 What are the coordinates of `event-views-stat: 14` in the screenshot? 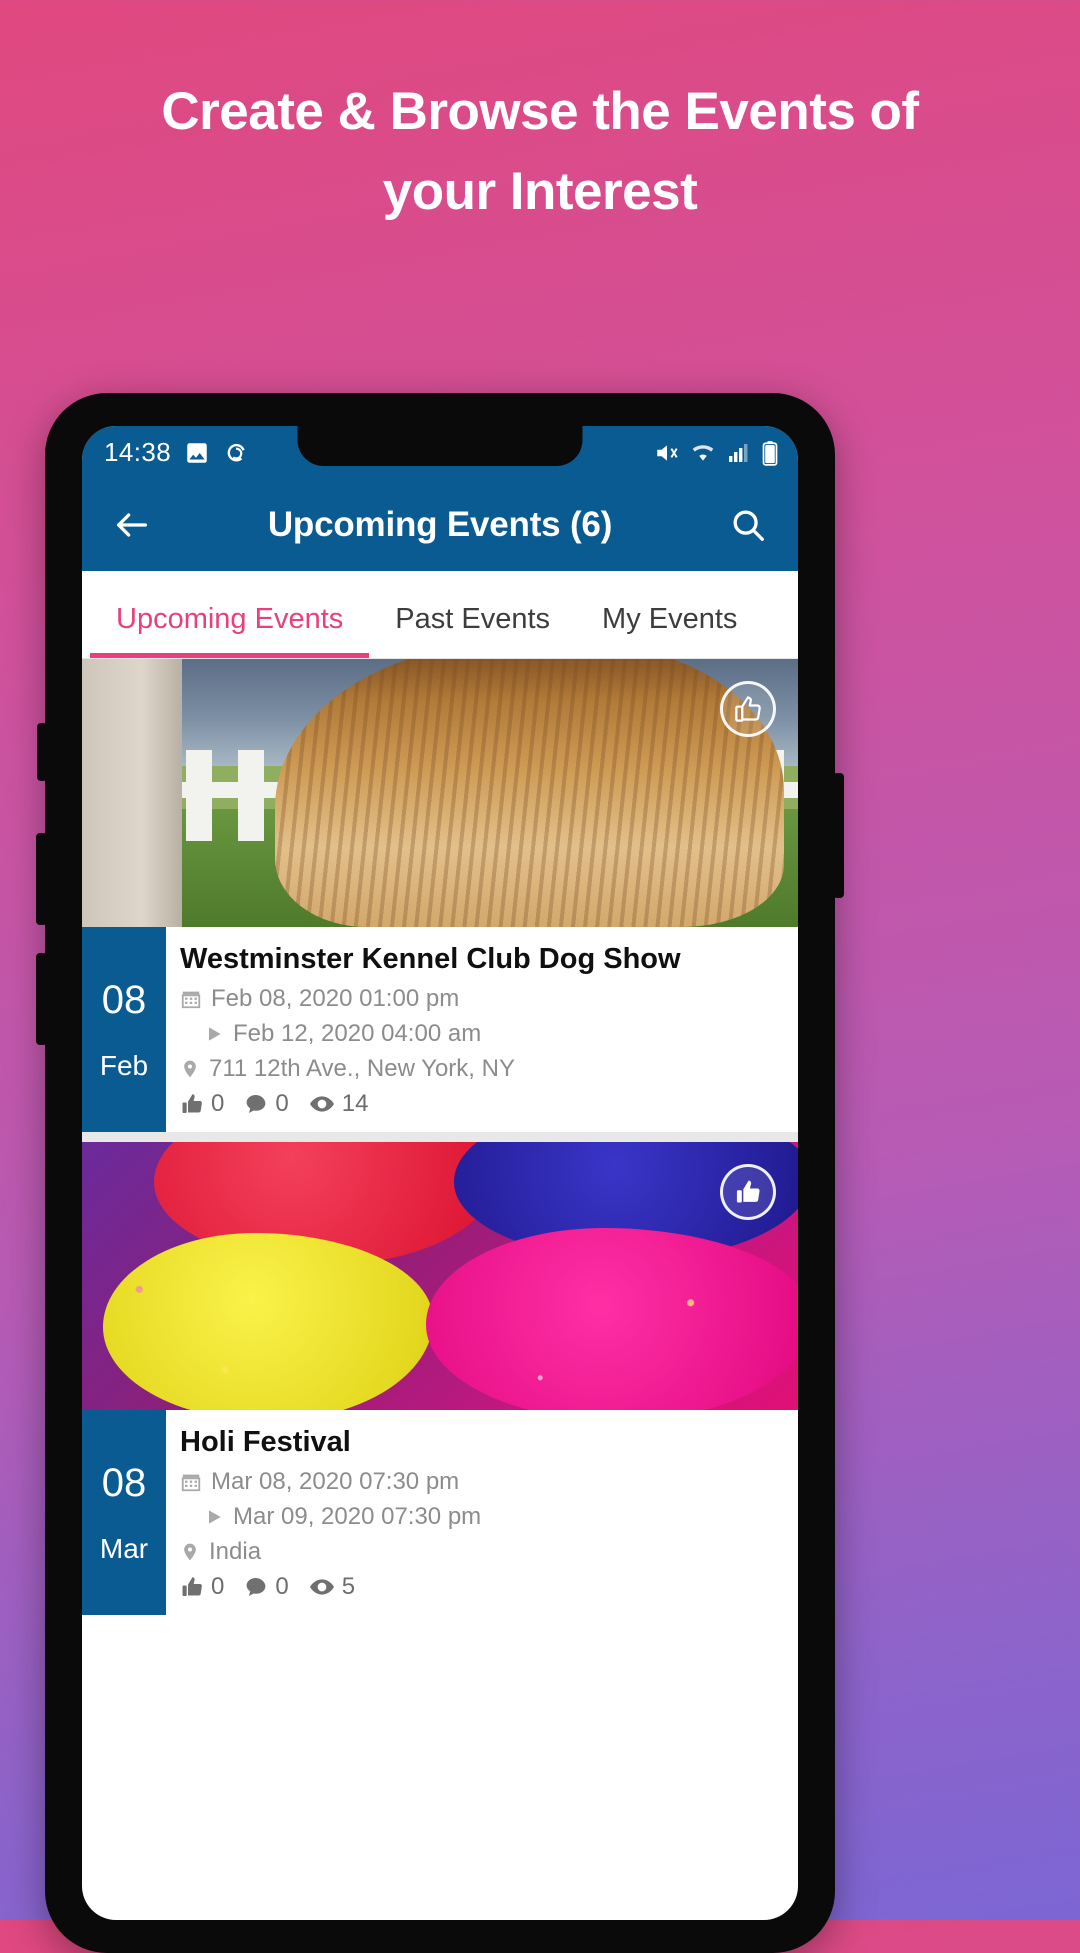 It's located at (339, 1104).